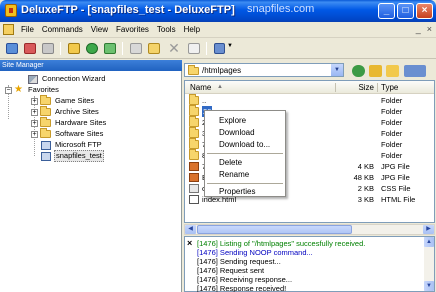 The image size is (436, 292). What do you see at coordinates (245, 191) in the screenshot?
I see `menu-item-properties: Properties` at bounding box center [245, 191].